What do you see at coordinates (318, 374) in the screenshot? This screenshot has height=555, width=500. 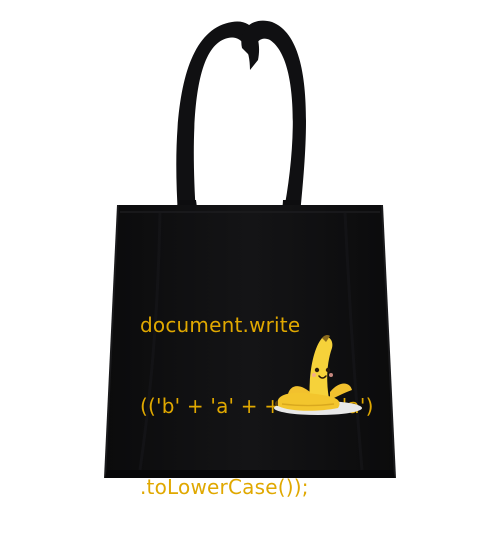 I see `banana-icon` at bounding box center [318, 374].